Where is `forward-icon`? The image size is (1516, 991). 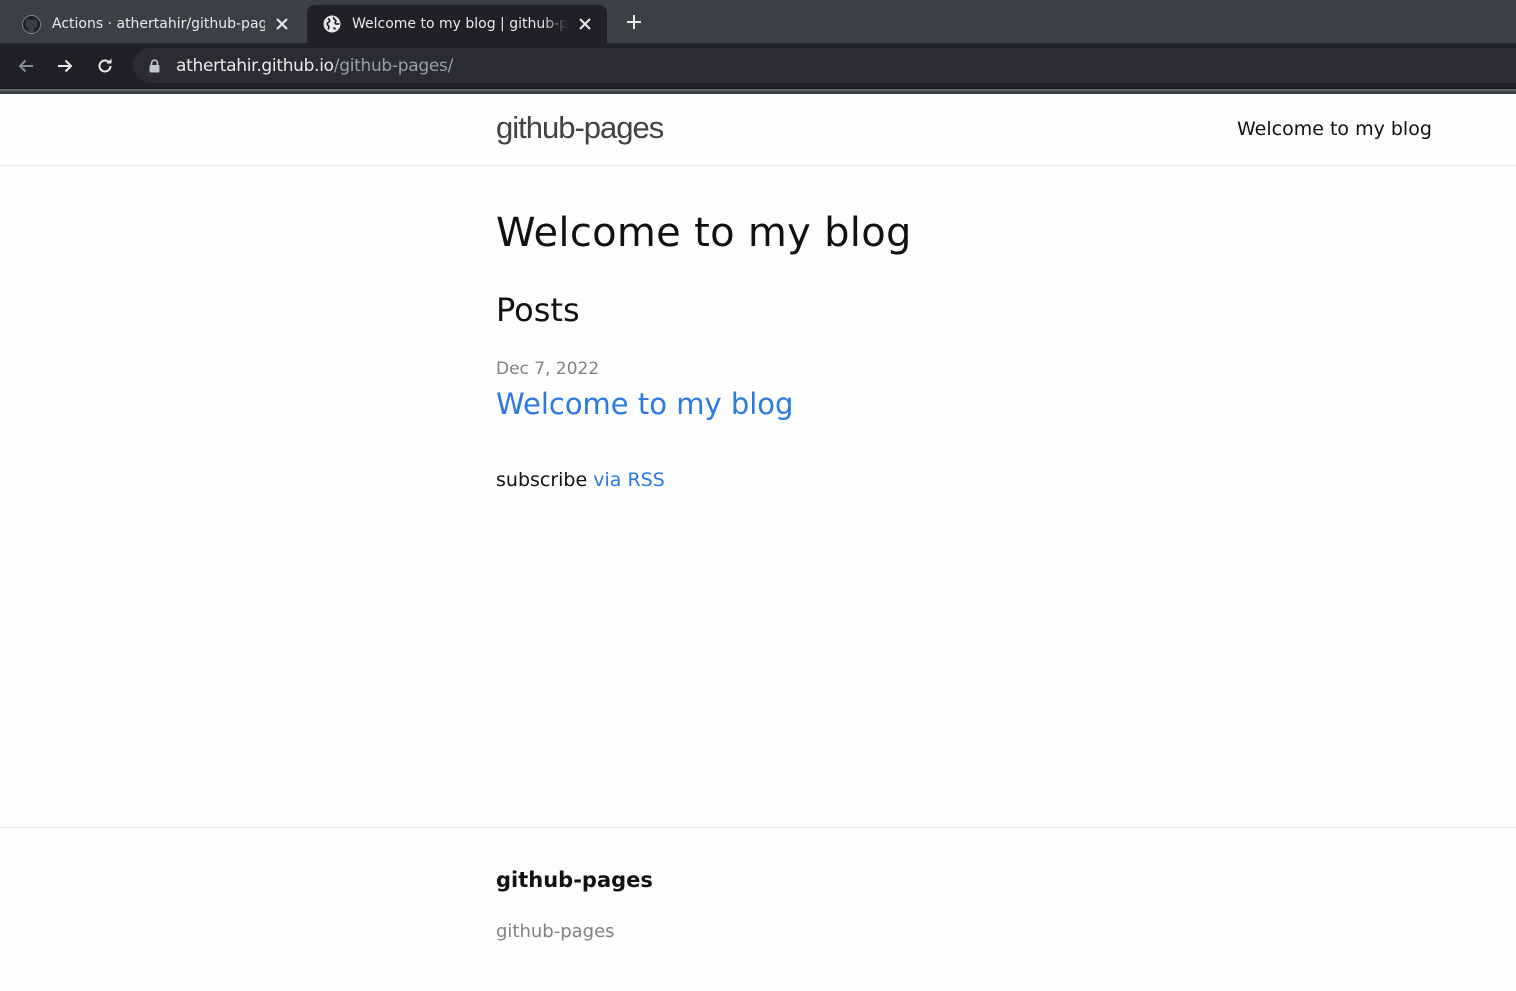 forward-icon is located at coordinates (65, 66).